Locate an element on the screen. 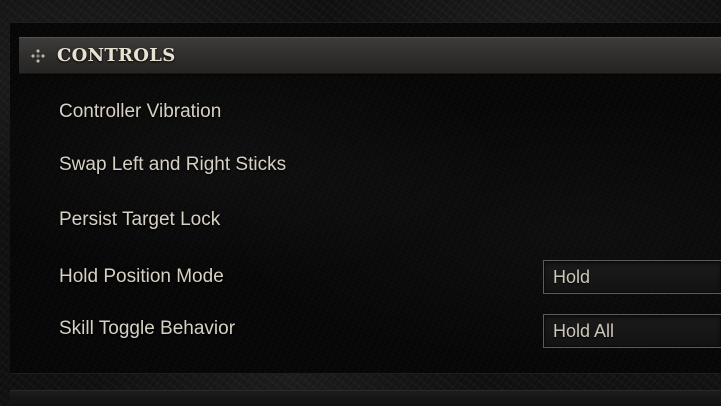 The image size is (721, 406). setting-row-skill-toggle-behavior: Skill Toggle Behavior is located at coordinates (147, 329).